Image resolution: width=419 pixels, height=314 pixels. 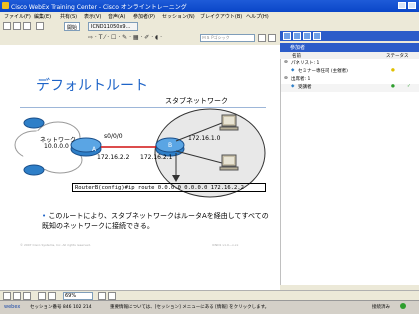 What do you see at coordinates (349, 36) in the screenshot?
I see `panel-toolbar` at bounding box center [349, 36].